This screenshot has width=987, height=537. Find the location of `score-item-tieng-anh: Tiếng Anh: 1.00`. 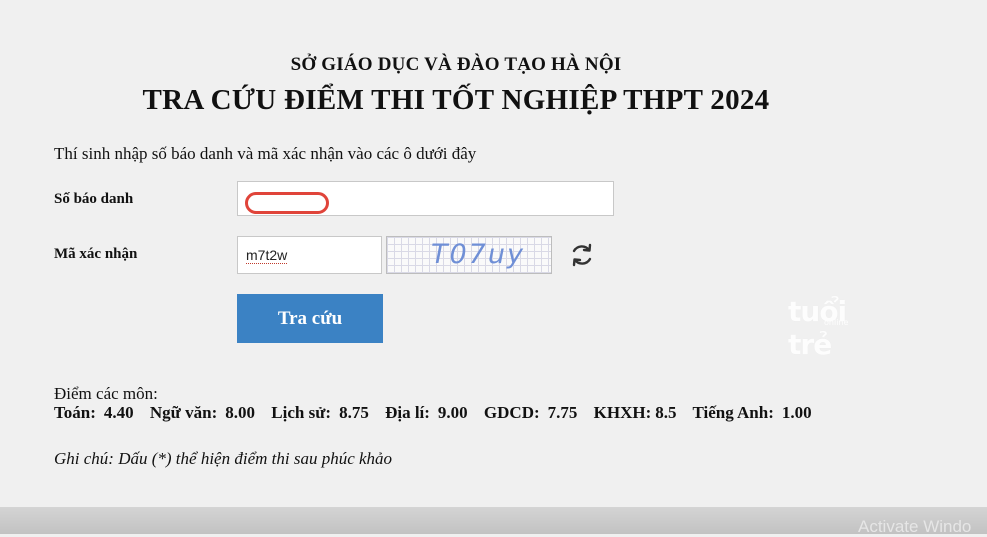

score-item-tieng-anh: Tiếng Anh: 1.00 is located at coordinates (752, 412).